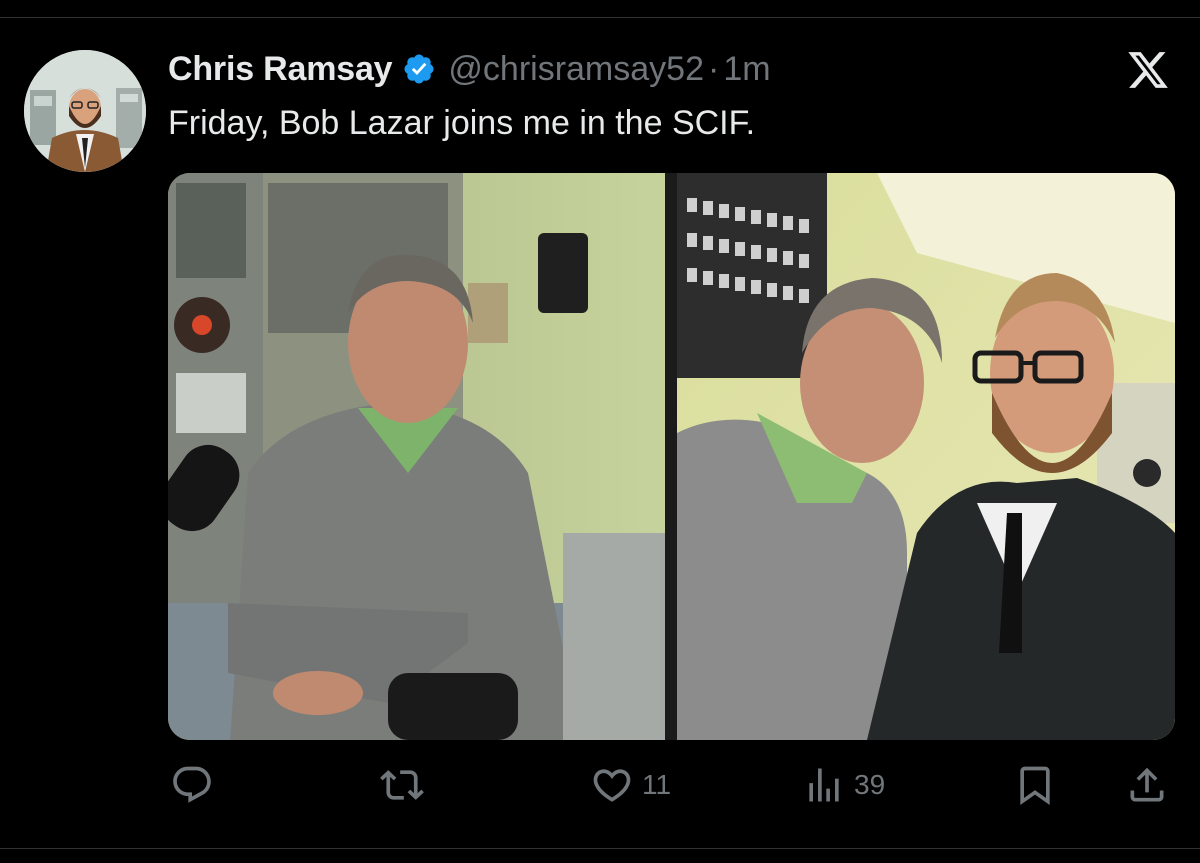  I want to click on author-handle: @chrisramsay52, so click(576, 69).